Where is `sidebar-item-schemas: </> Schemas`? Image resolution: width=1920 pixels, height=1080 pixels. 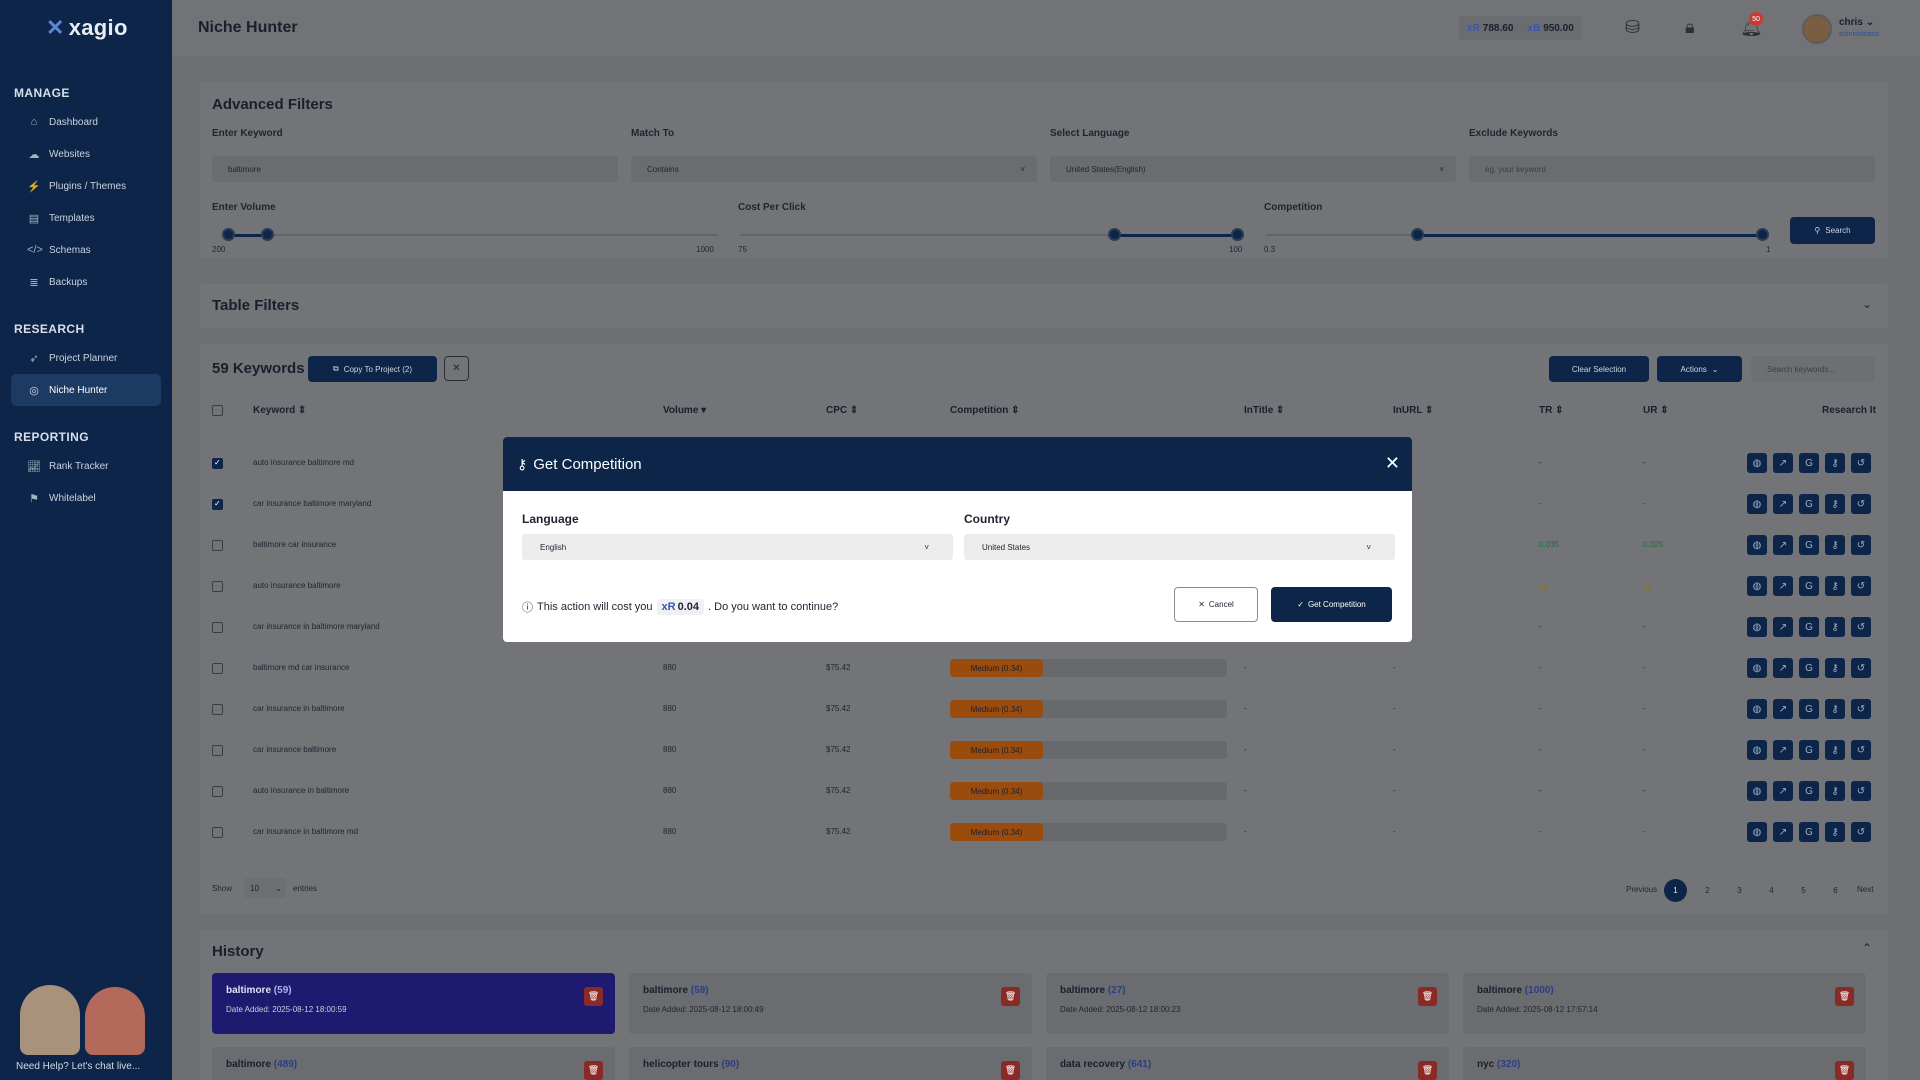
sidebar-item-schemas: </> Schemas is located at coordinates (86, 250).